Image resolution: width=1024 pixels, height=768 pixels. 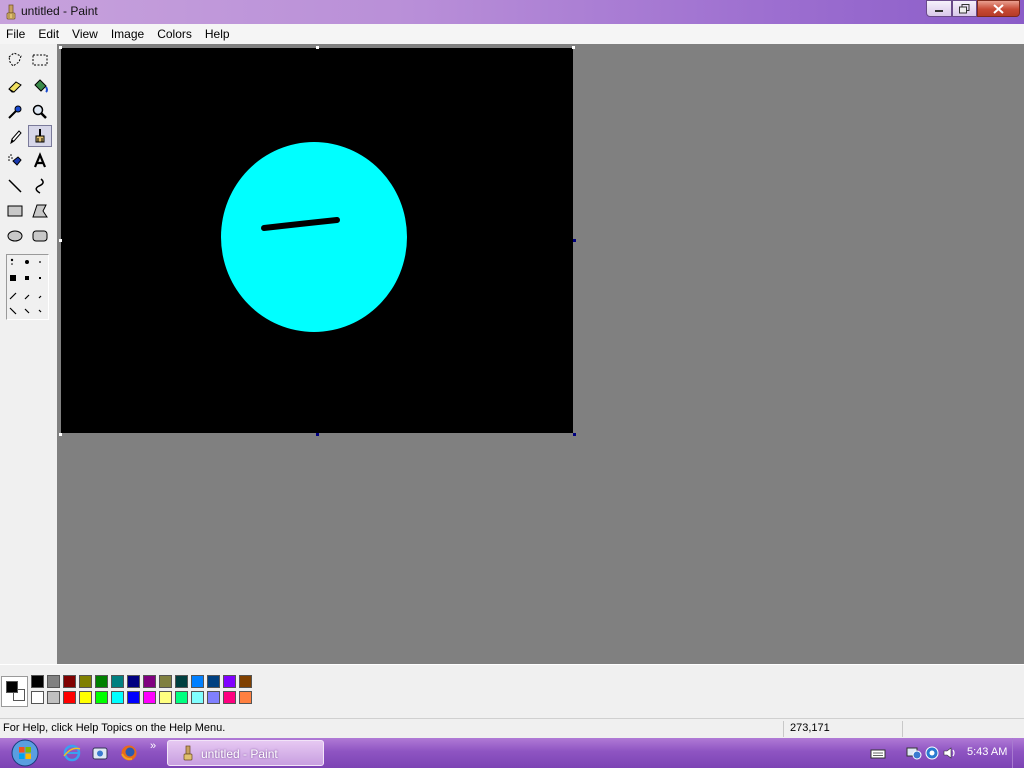 What do you see at coordinates (317, 434) in the screenshot?
I see `resize-handle-bottom` at bounding box center [317, 434].